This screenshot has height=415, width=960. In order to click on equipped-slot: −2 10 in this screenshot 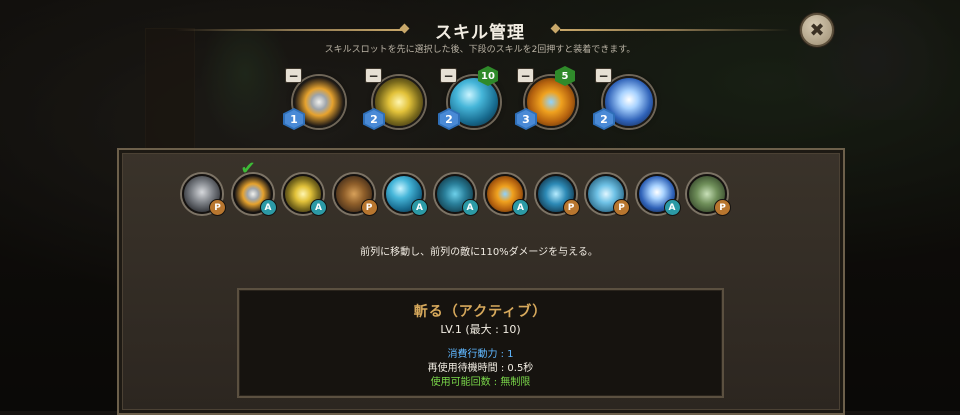, I will do `click(471, 99)`.